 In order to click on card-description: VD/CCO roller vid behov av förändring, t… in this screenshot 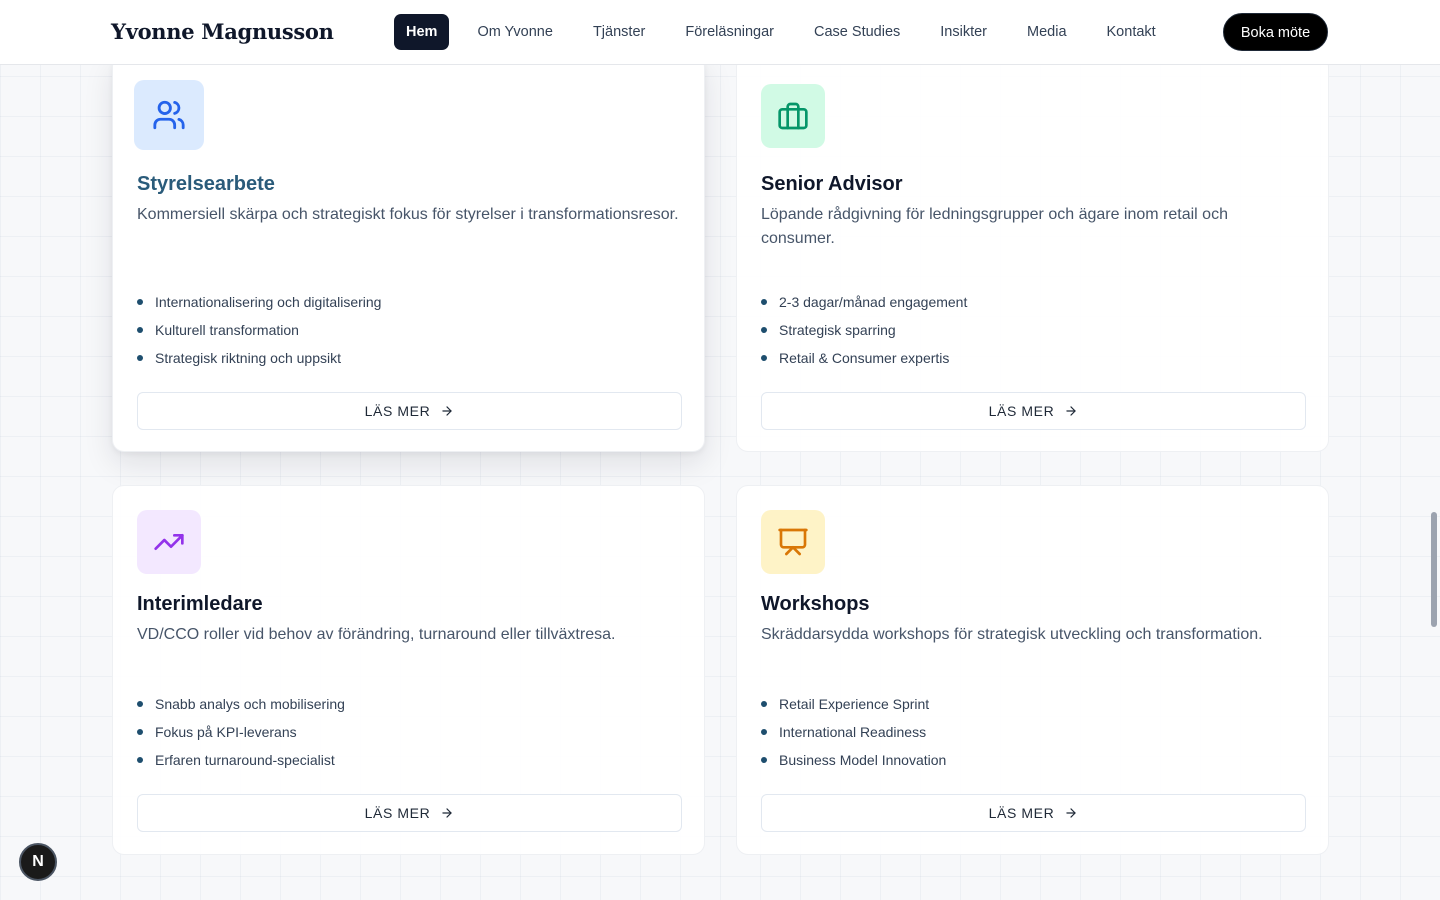, I will do `click(376, 634)`.